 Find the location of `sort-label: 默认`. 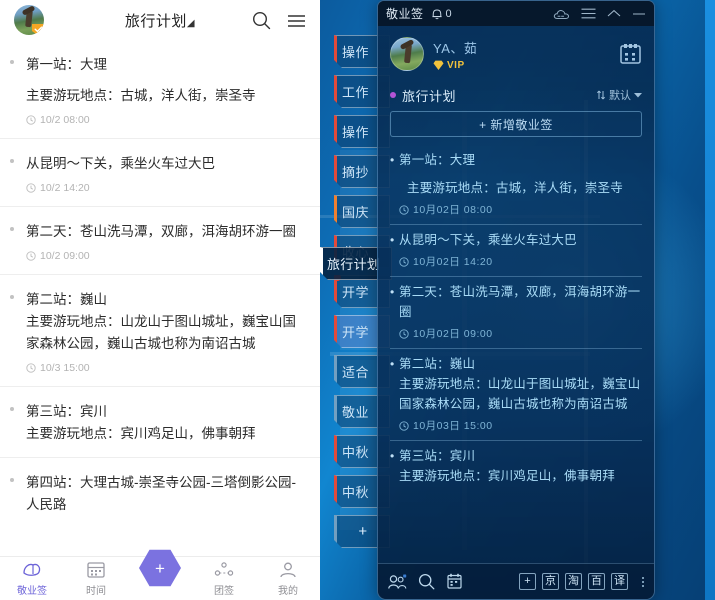

sort-label: 默认 is located at coordinates (620, 96).